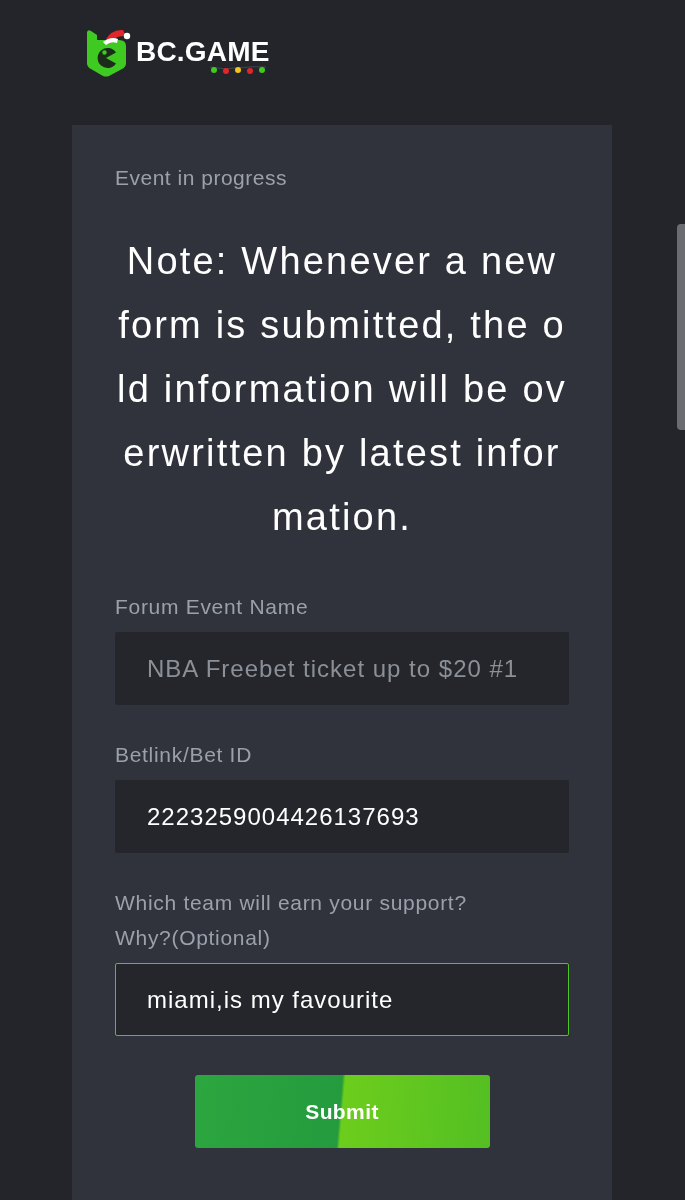 This screenshot has height=1200, width=685. I want to click on input-field: miami,is my favourite, so click(342, 999).